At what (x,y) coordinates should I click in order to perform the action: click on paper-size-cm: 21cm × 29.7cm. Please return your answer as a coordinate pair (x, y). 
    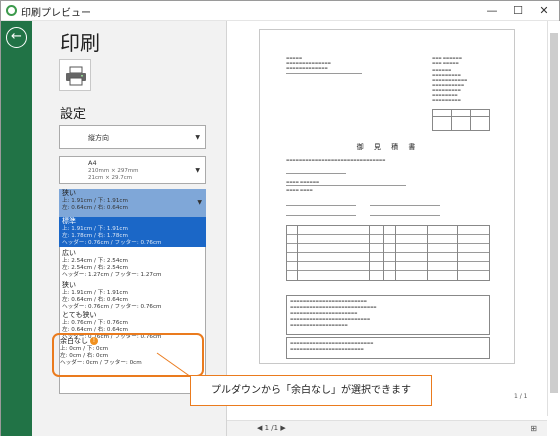
    Looking at the image, I should click on (110, 178).